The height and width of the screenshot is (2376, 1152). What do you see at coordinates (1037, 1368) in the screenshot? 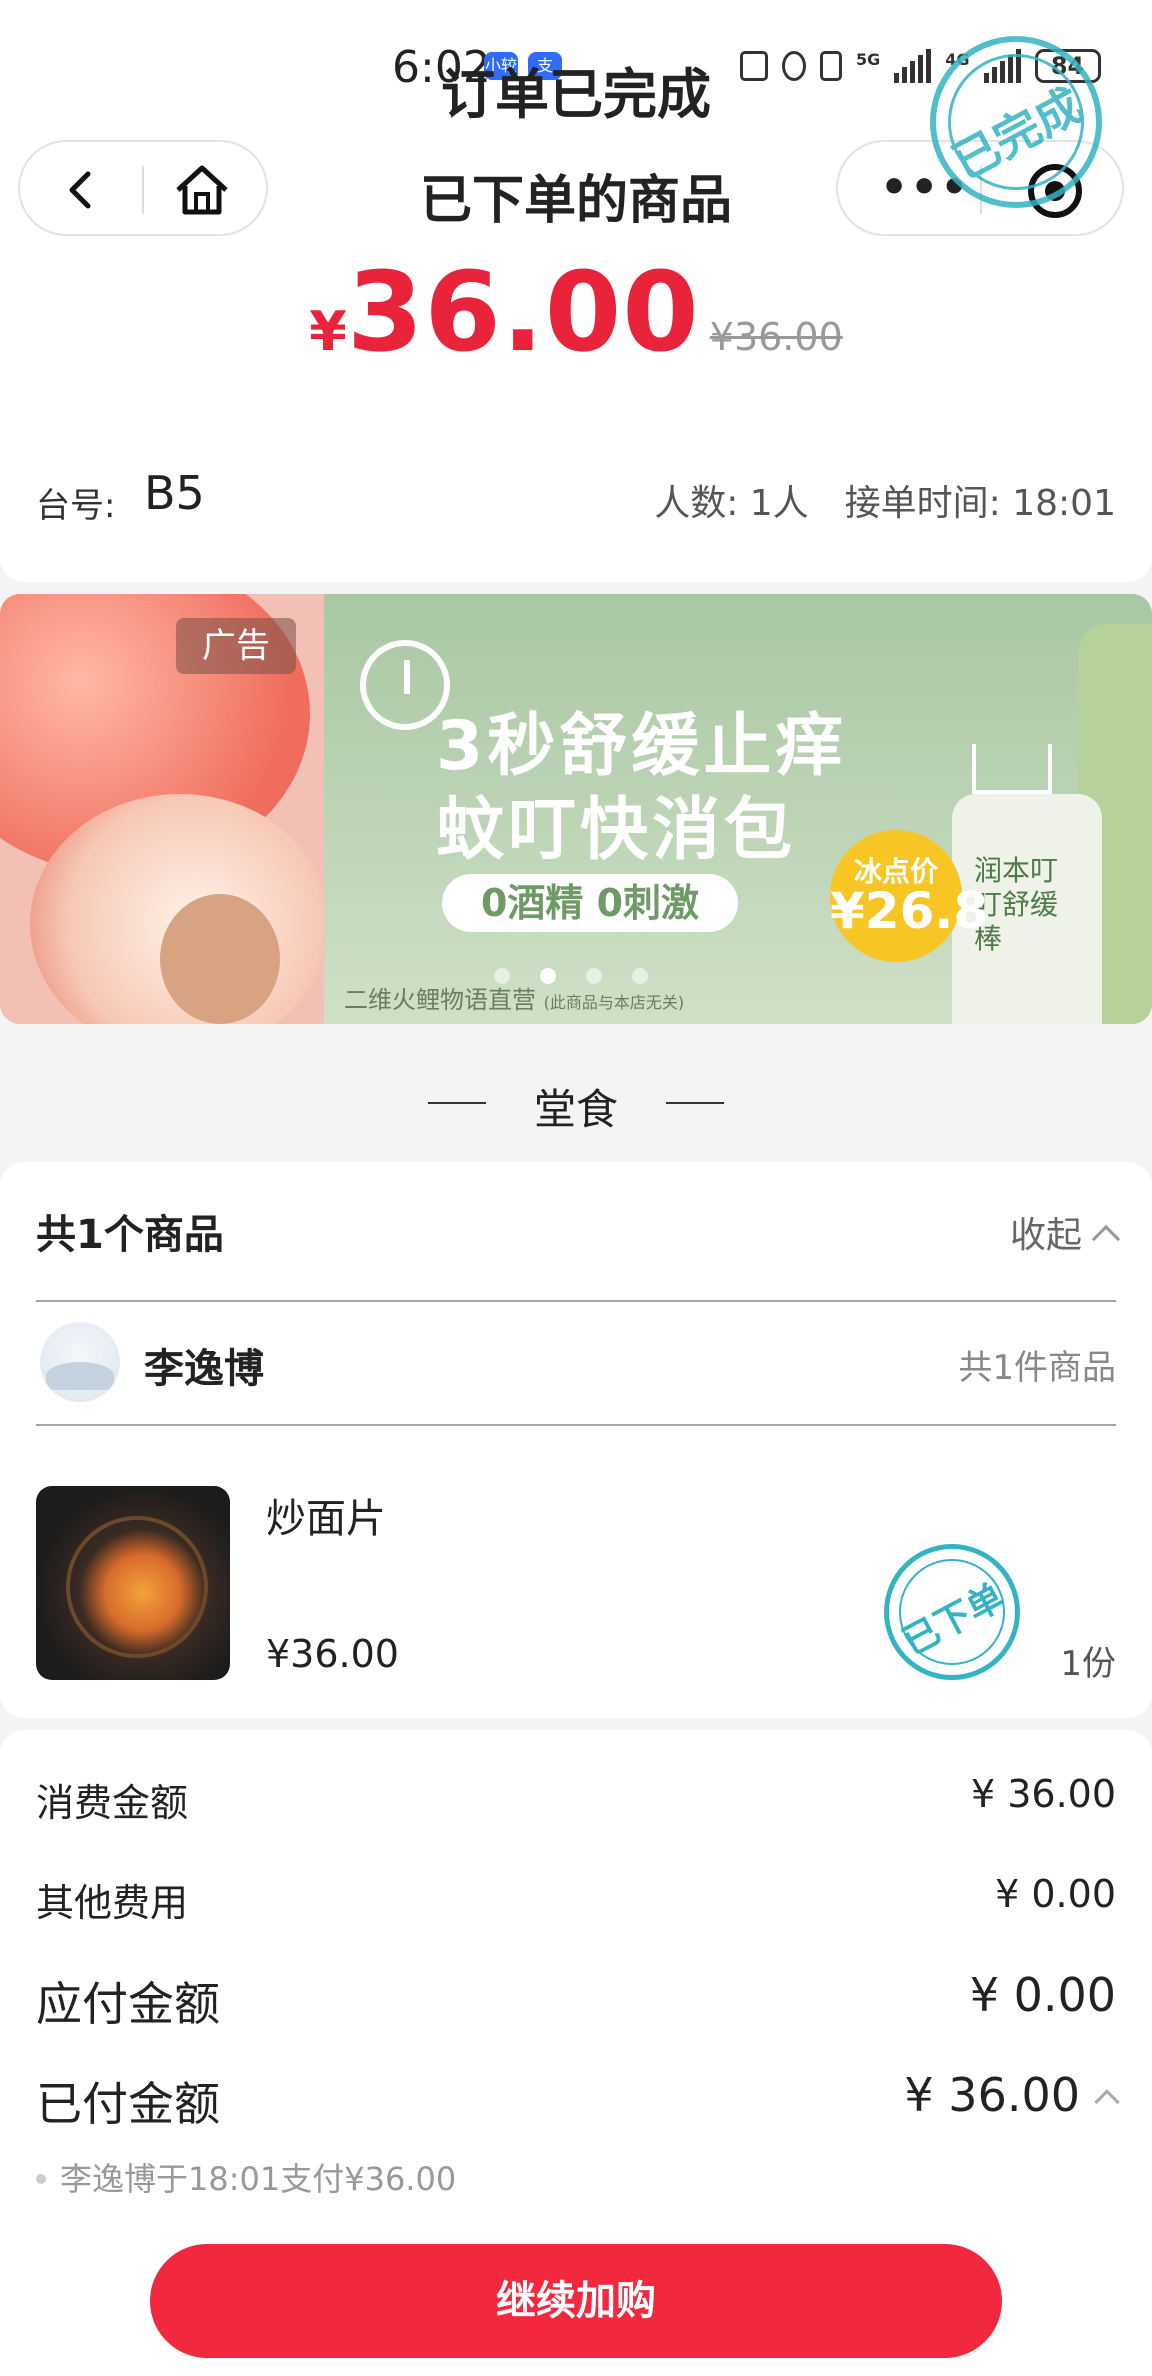
I see `orderer-item-count: 共1件商品` at bounding box center [1037, 1368].